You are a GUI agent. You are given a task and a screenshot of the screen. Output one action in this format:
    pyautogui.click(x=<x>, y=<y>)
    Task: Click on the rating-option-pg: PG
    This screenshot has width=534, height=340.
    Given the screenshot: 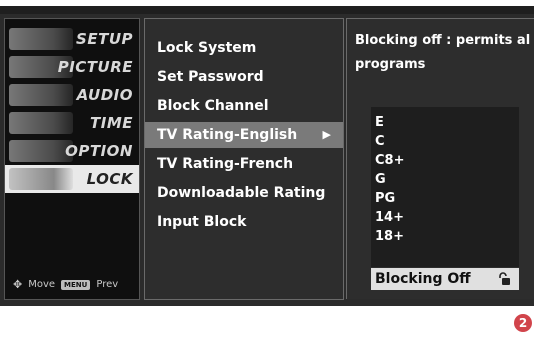 What is the action you would take?
    pyautogui.click(x=385, y=198)
    